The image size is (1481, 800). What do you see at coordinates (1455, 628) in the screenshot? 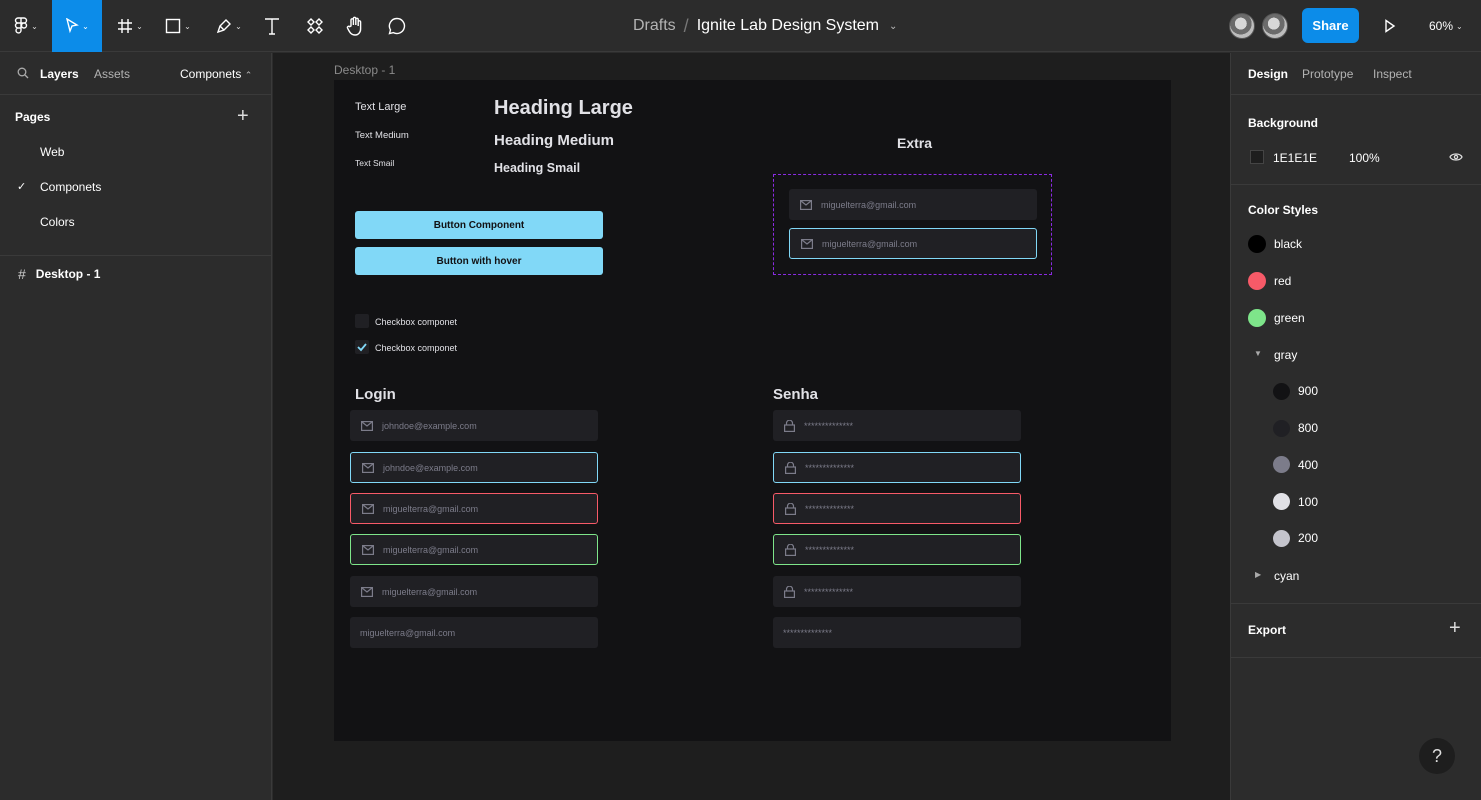
I see `add-export-button: +` at bounding box center [1455, 628].